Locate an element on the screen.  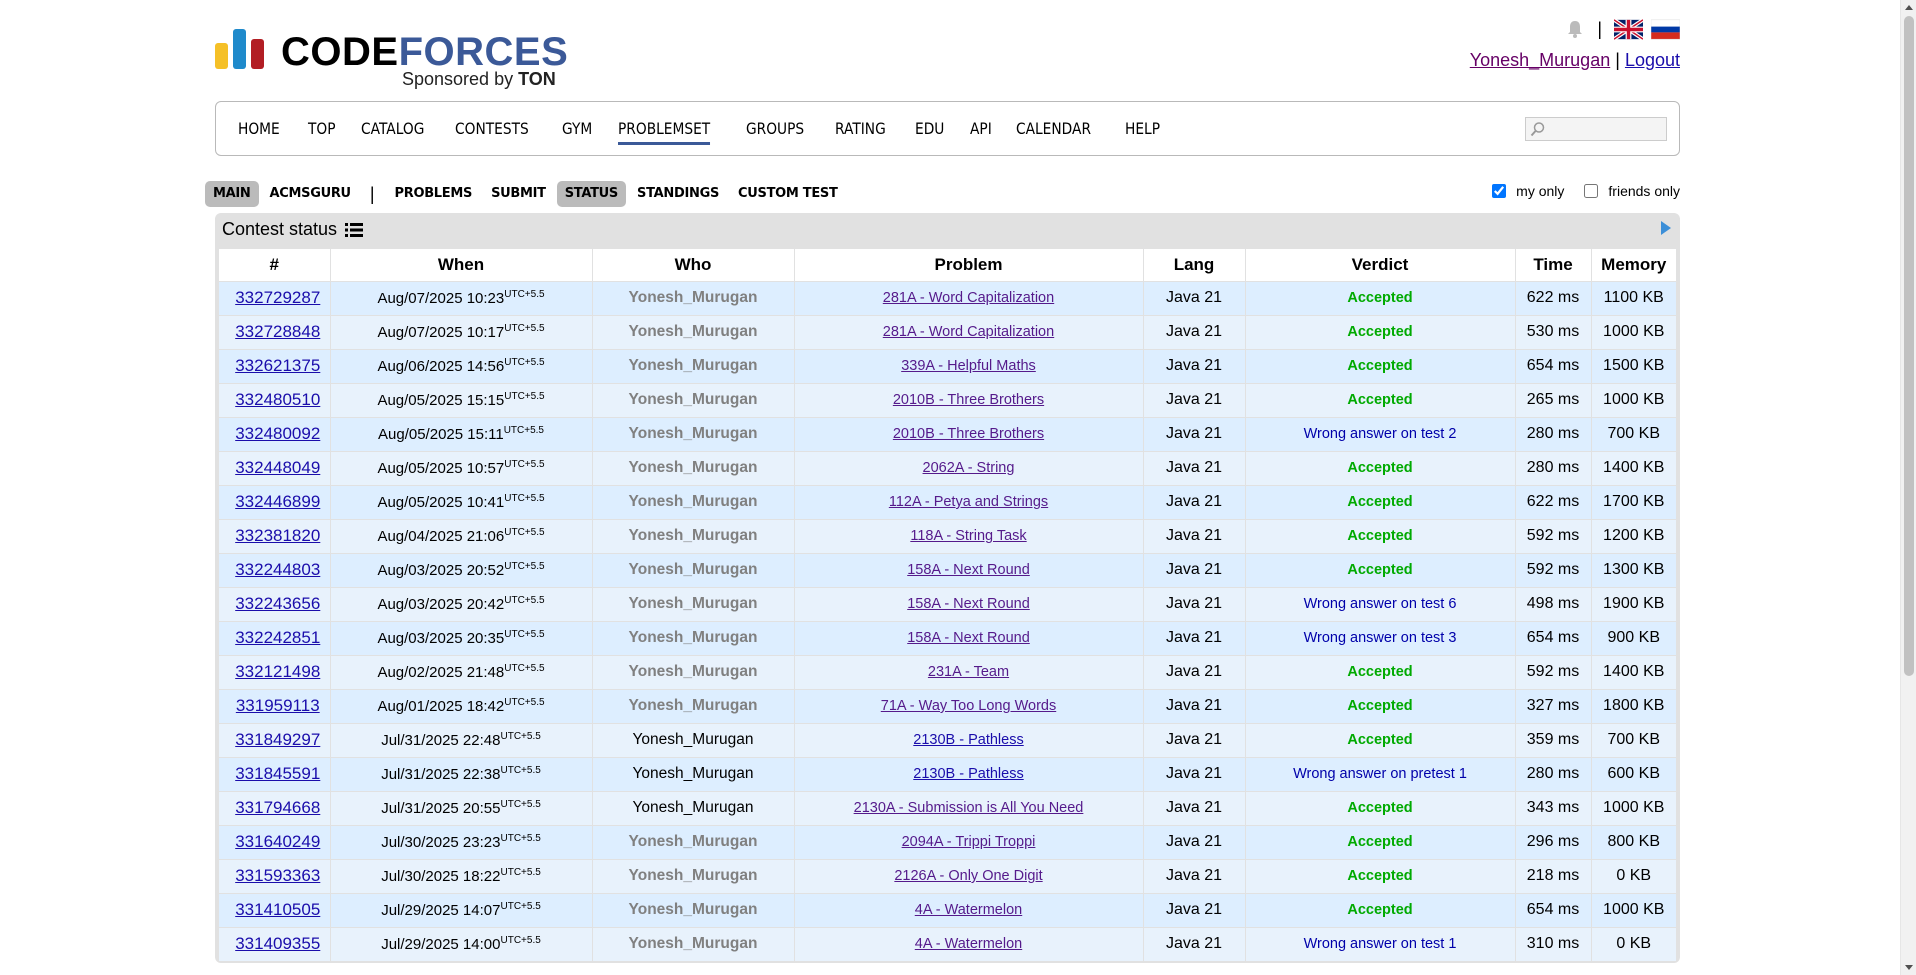
column-header-time: Time is located at coordinates (1553, 265).